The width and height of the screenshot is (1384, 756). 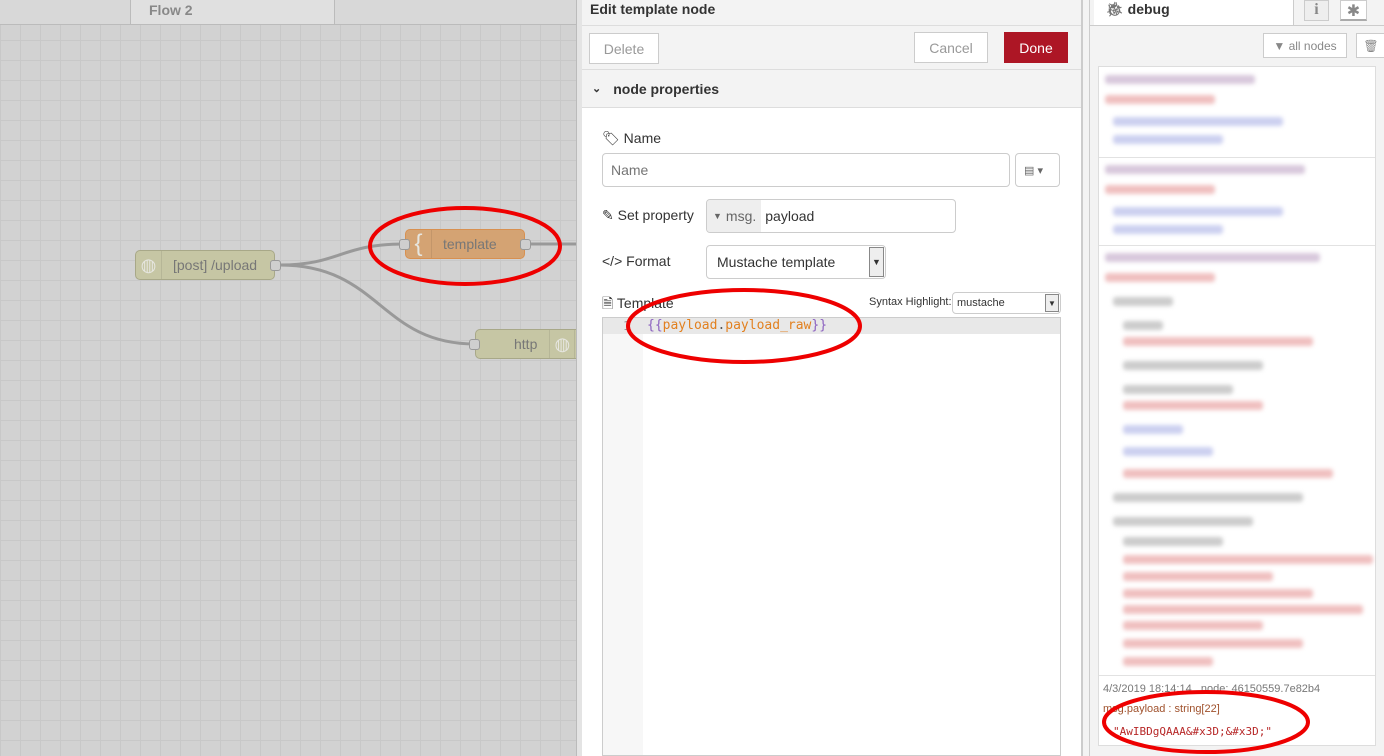 What do you see at coordinates (624, 48) in the screenshot?
I see `delete-button: Delete` at bounding box center [624, 48].